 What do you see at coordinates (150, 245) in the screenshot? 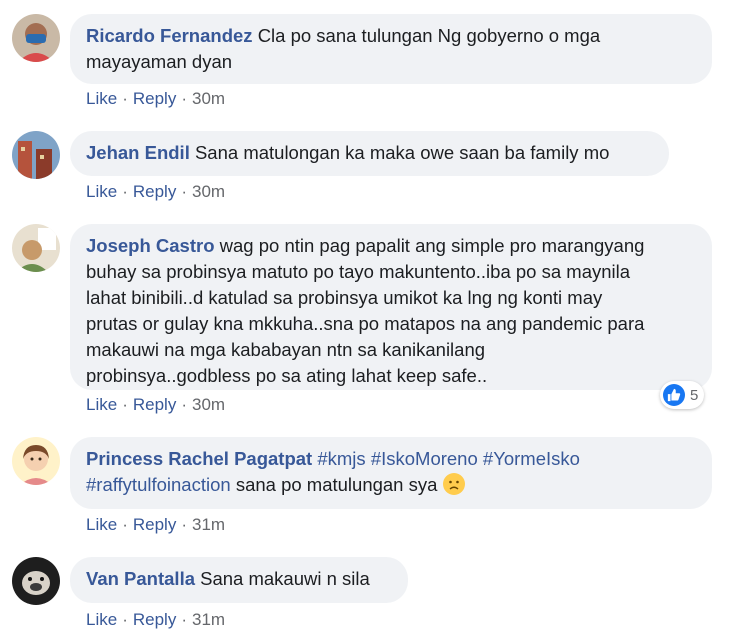
I see `comment-author: Joseph Castro` at bounding box center [150, 245].